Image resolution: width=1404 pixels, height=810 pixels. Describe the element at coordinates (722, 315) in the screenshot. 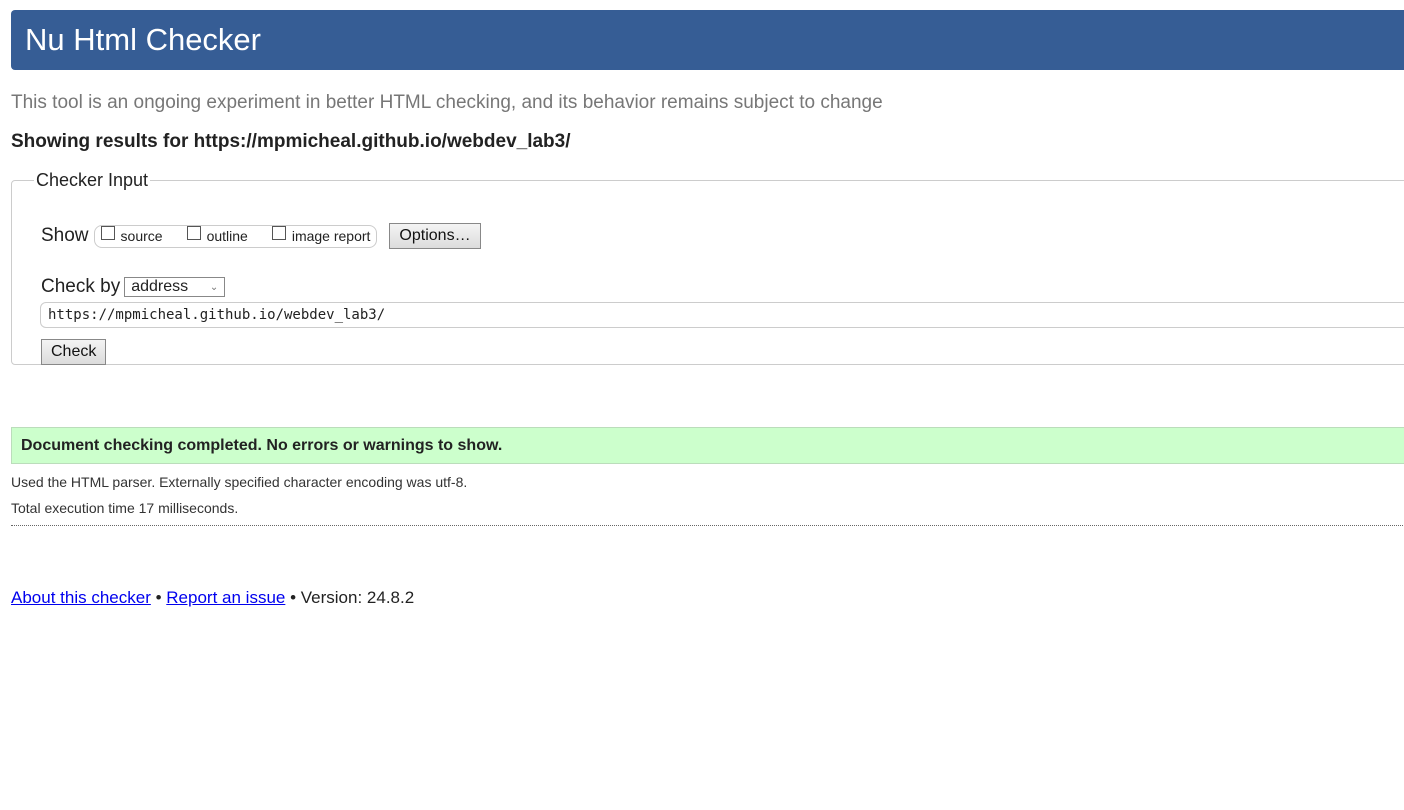

I see `url-input: https://mpmicheal.github.io/webdev_lab3/` at that location.